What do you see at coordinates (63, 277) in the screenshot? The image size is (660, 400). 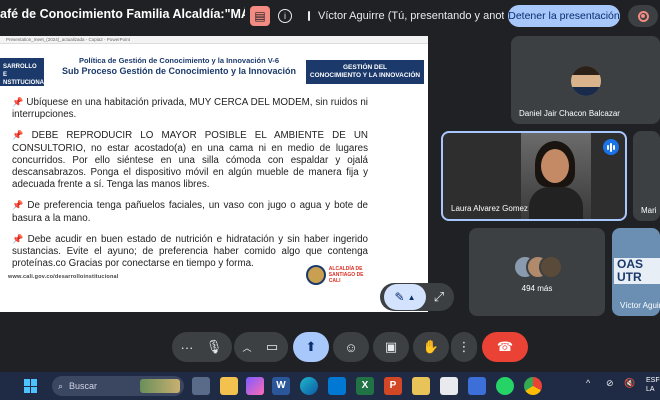 I see `slide-url: www.cali.gov.co/desarrolloinstitucional` at bounding box center [63, 277].